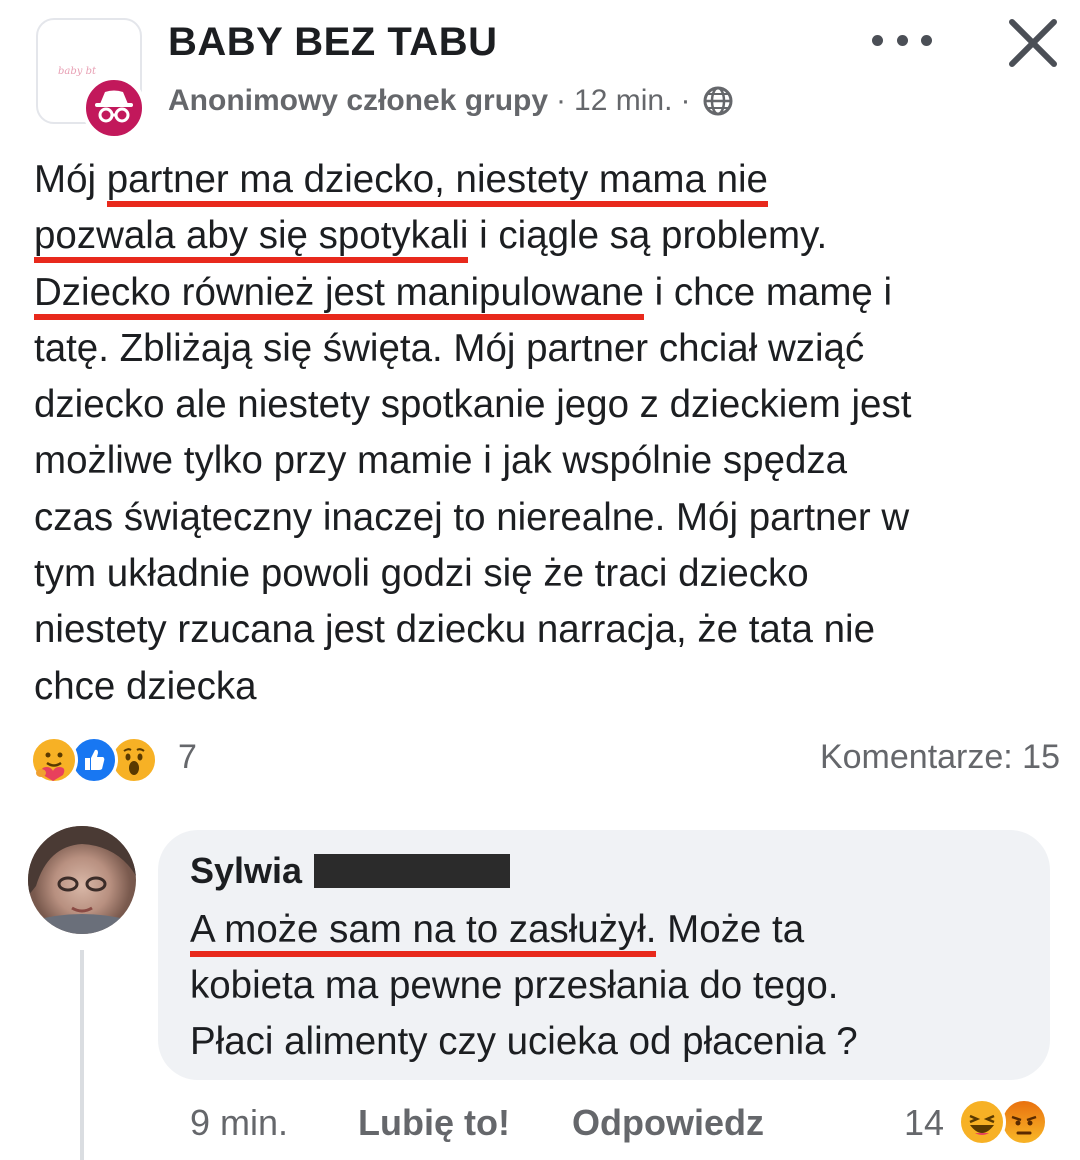 The width and height of the screenshot is (1080, 1160). What do you see at coordinates (358, 100) in the screenshot?
I see `post-author: Anonimowy członek grupy` at bounding box center [358, 100].